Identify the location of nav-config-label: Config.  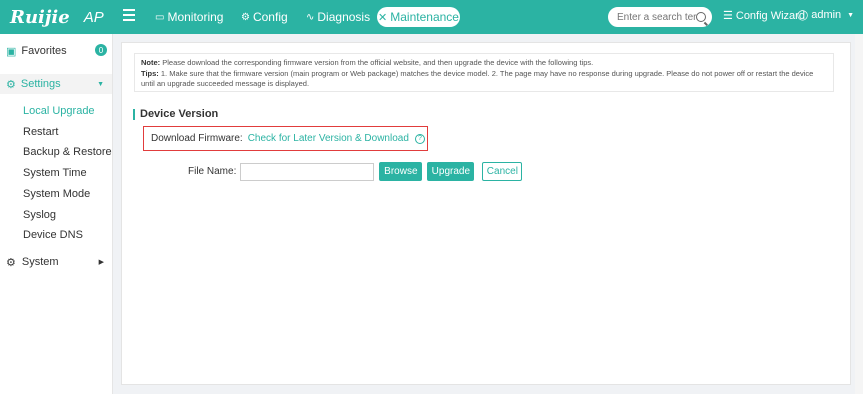
(270, 17).